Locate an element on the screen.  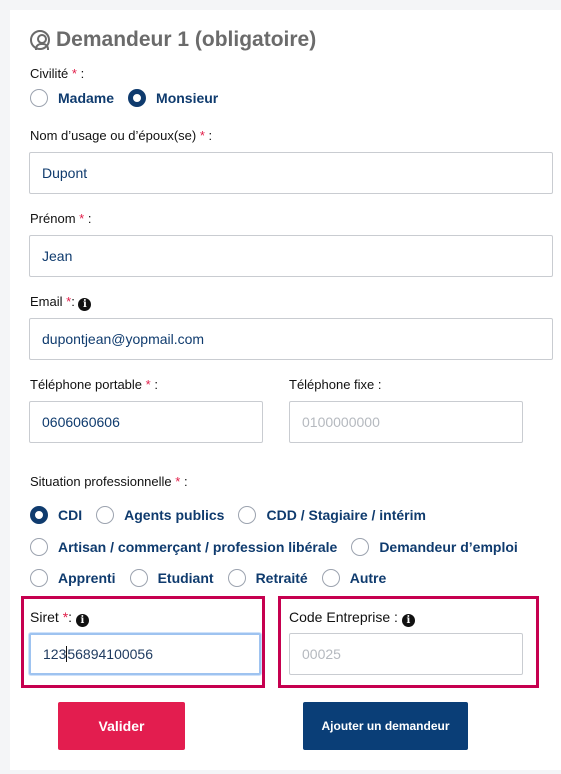
email-input: dupontjean@yopmail.com is located at coordinates (291, 339).